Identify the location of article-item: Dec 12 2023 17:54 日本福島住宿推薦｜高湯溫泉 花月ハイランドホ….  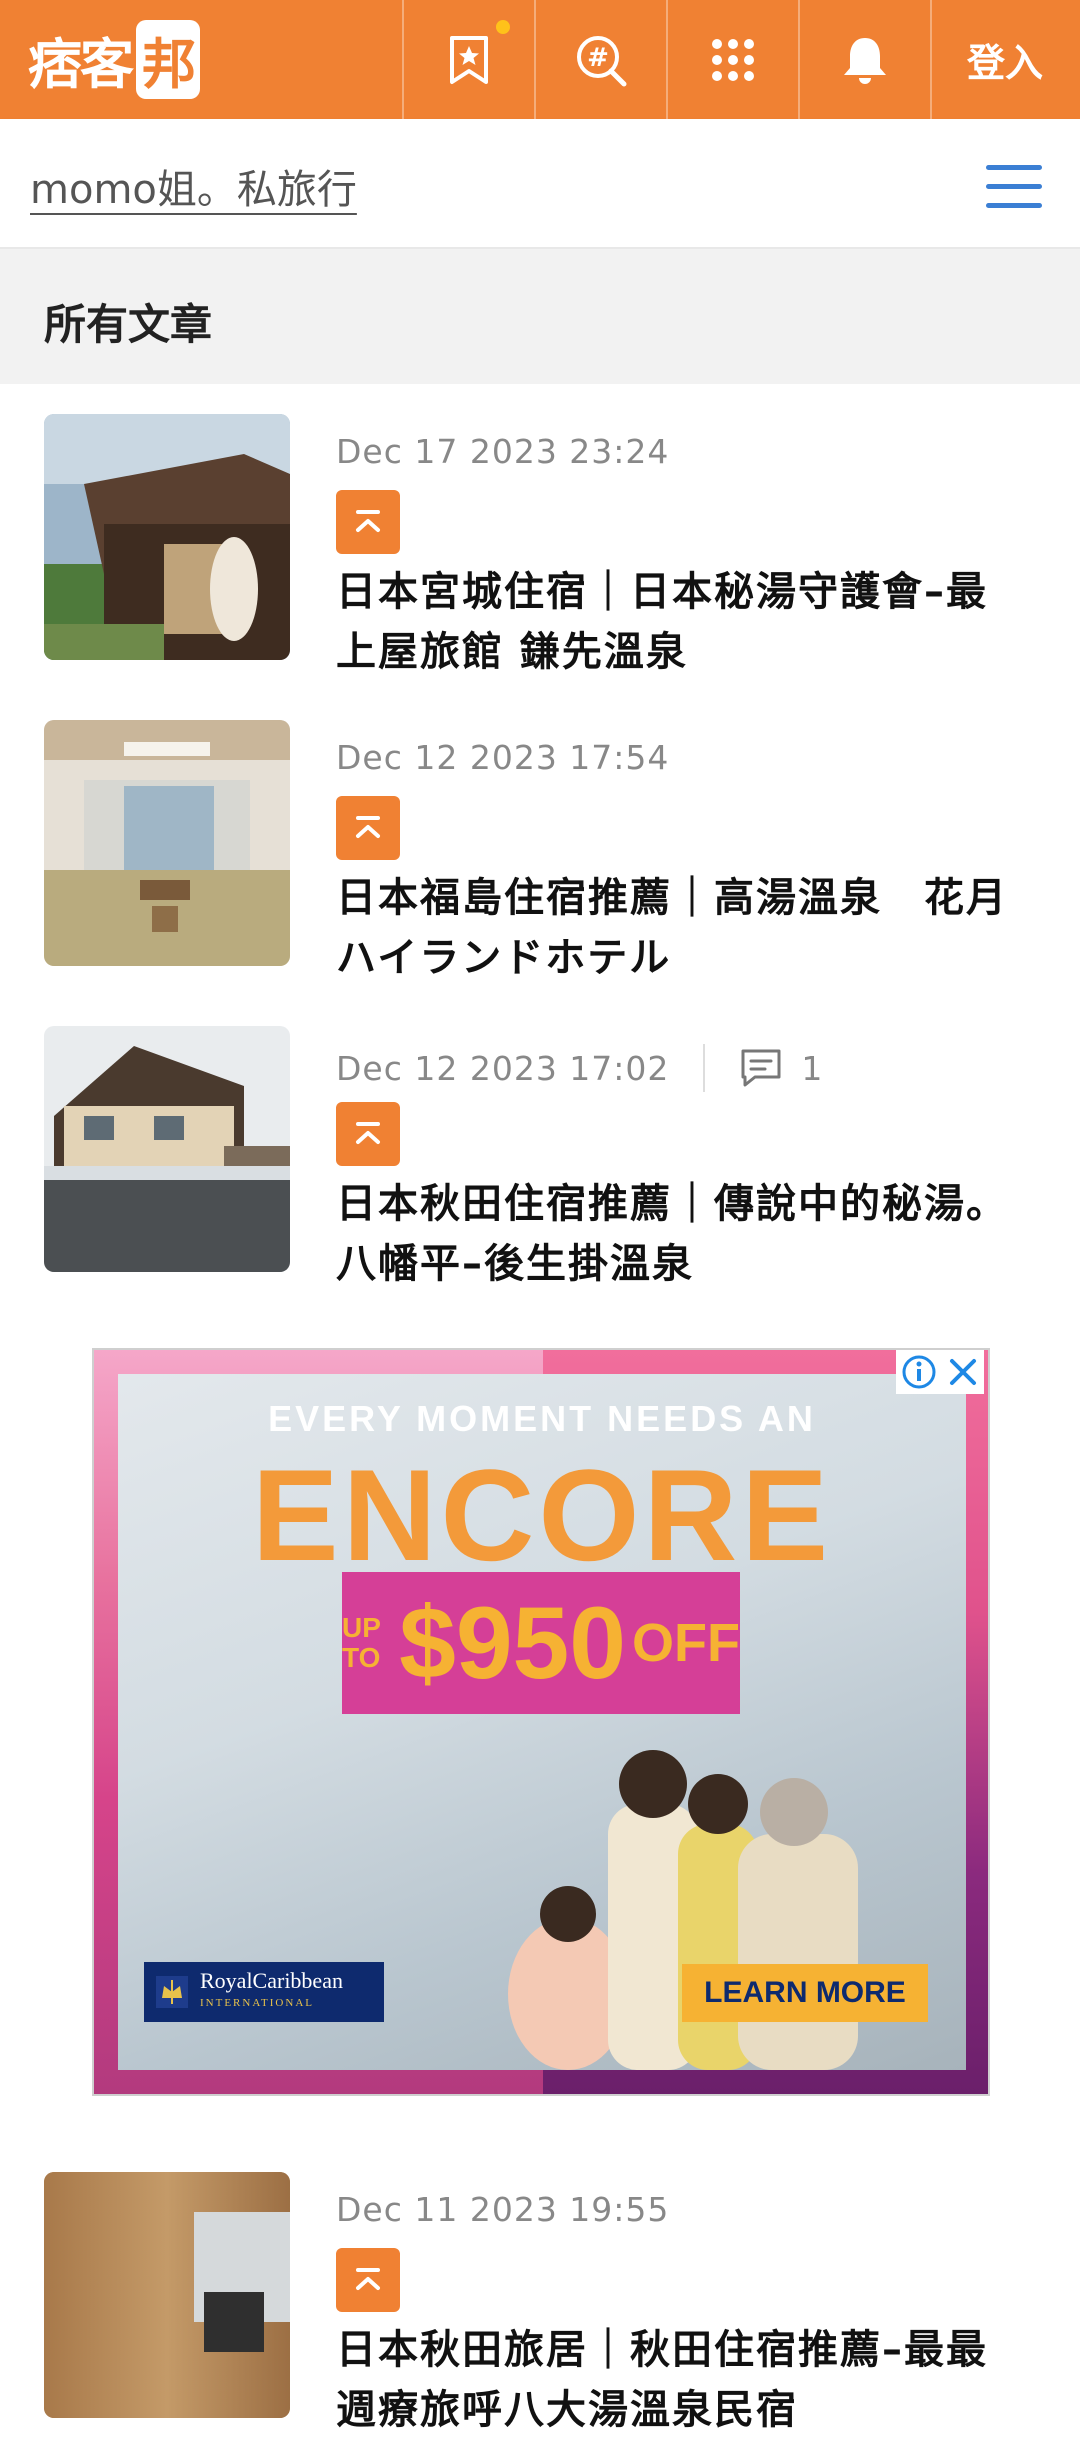
(540, 850).